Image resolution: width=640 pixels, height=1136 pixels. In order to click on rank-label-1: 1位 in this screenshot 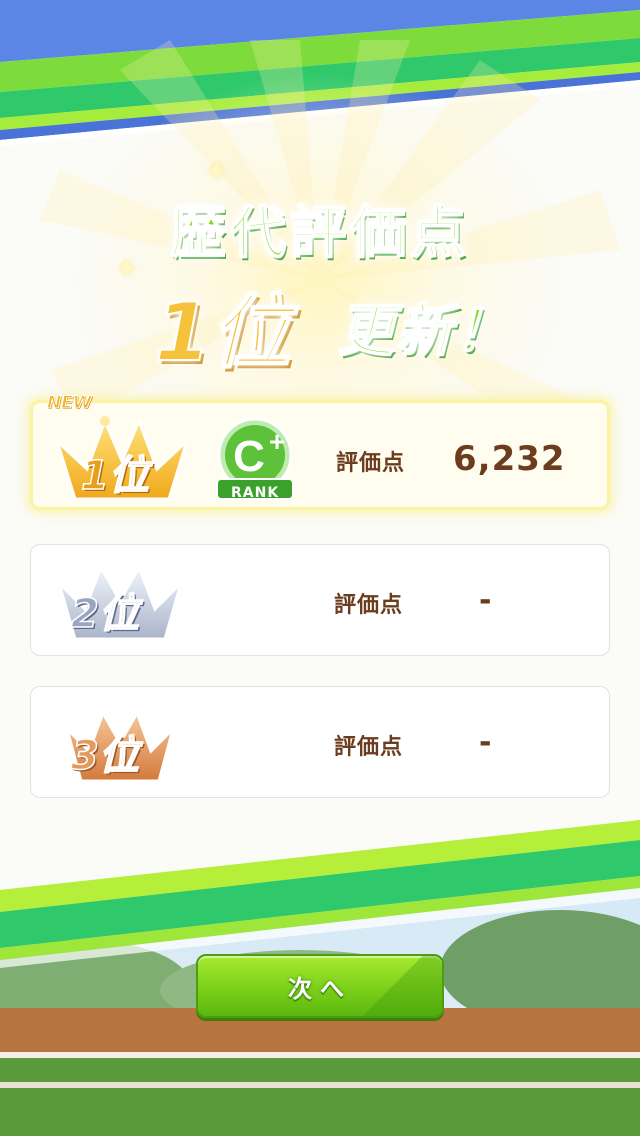, I will do `click(114, 476)`.